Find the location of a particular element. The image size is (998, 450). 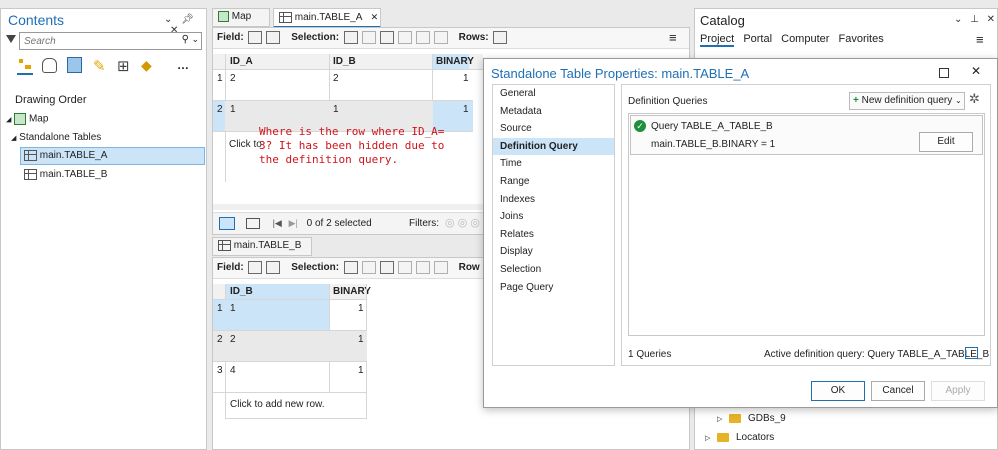

tab-favorites: Favorites is located at coordinates (860, 39).